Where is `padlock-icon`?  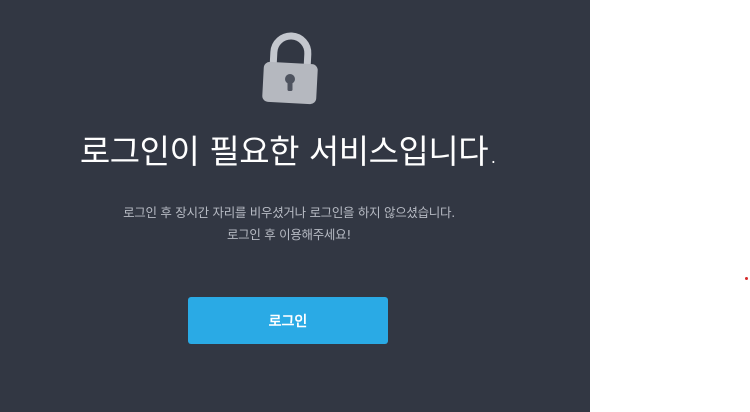 padlock-icon is located at coordinates (290, 68).